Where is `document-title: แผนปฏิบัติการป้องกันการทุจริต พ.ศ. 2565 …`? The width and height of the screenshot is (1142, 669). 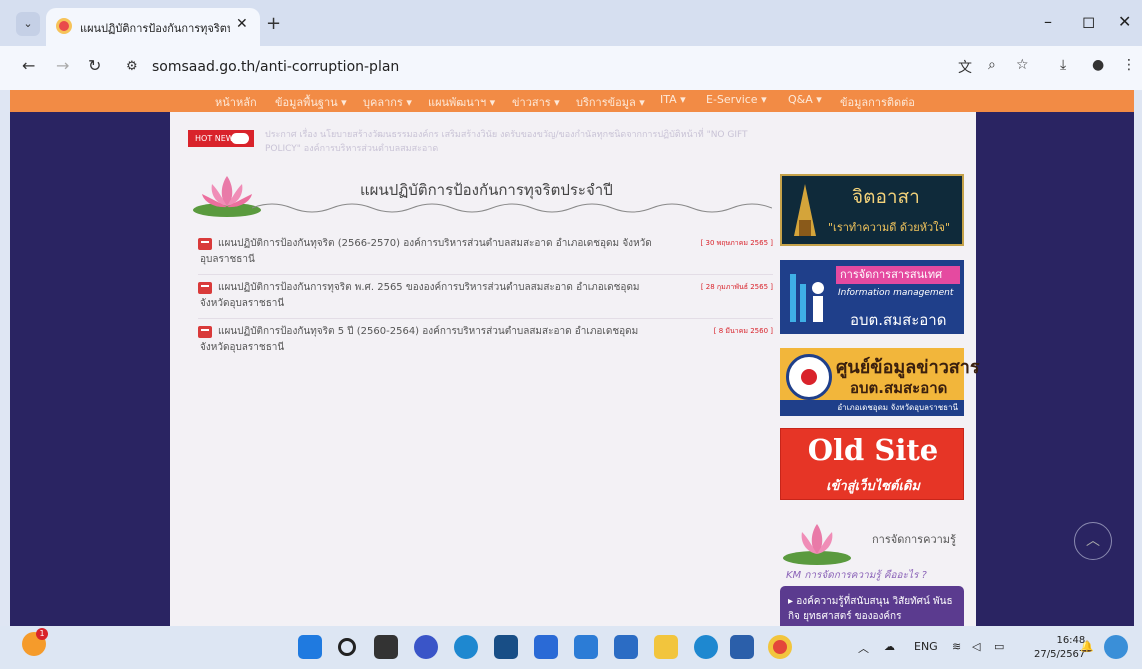
document-title: แผนปฏิบัติการป้องกันการทุจริต พ.ศ. 2565 … is located at coordinates (435, 296).